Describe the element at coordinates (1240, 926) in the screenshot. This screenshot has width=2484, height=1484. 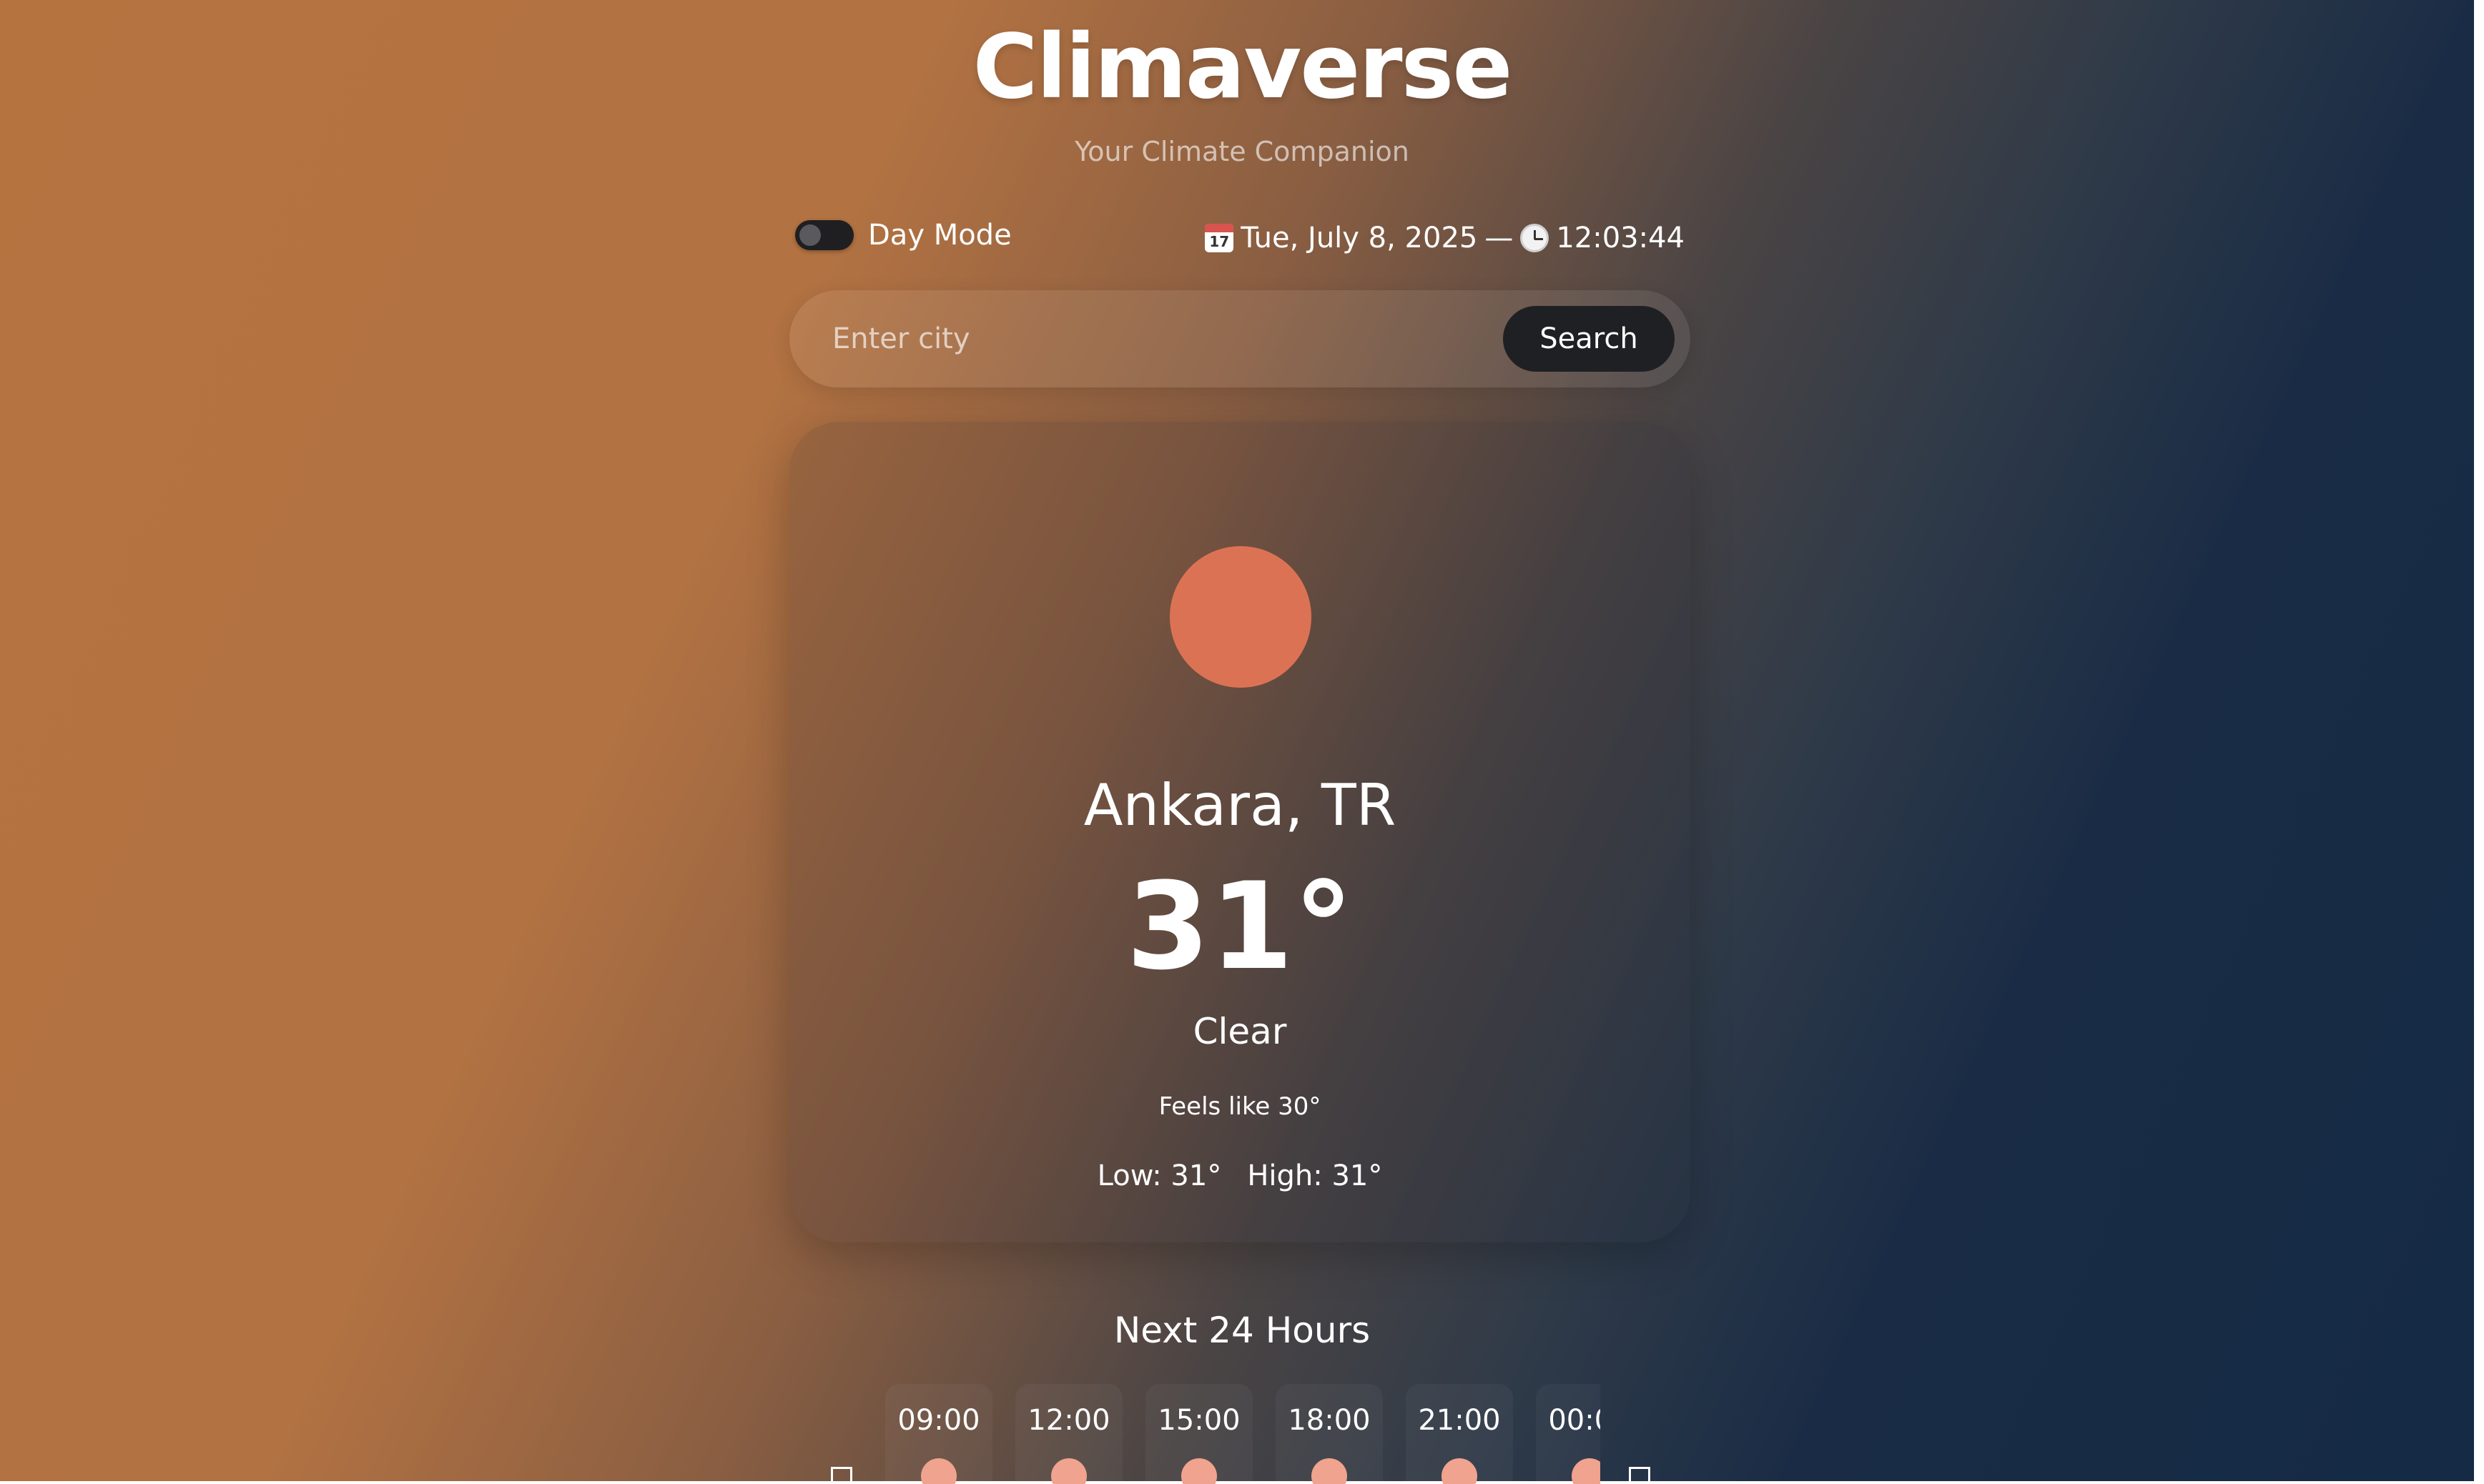
I see `current-temperature: 31°` at that location.